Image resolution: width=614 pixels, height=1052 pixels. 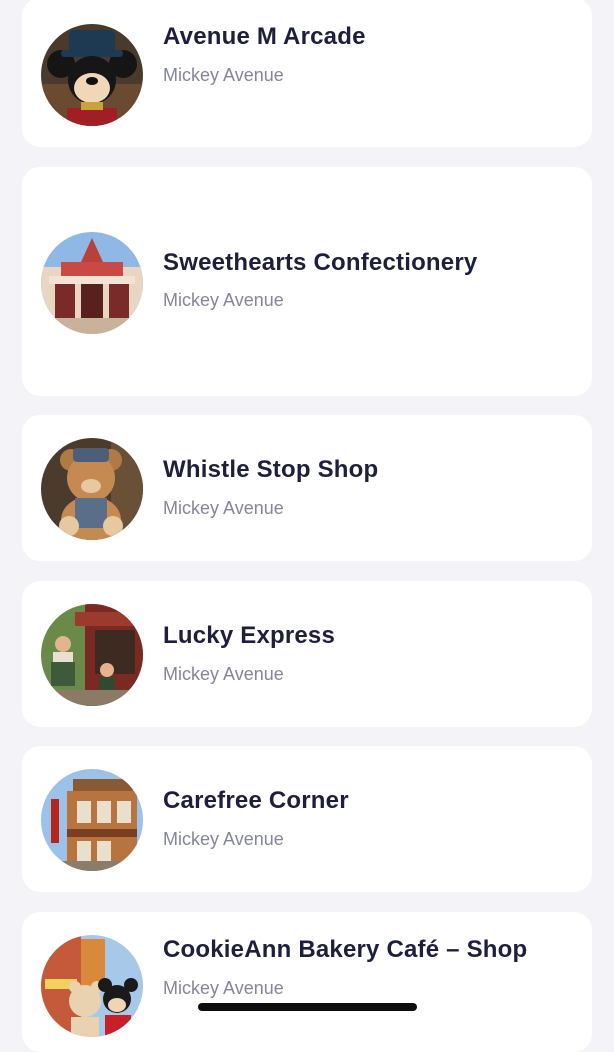 I want to click on shop-card-whistle-stop-shop: Whistle Stop Shop Mickey Avenue, so click(x=307, y=488).